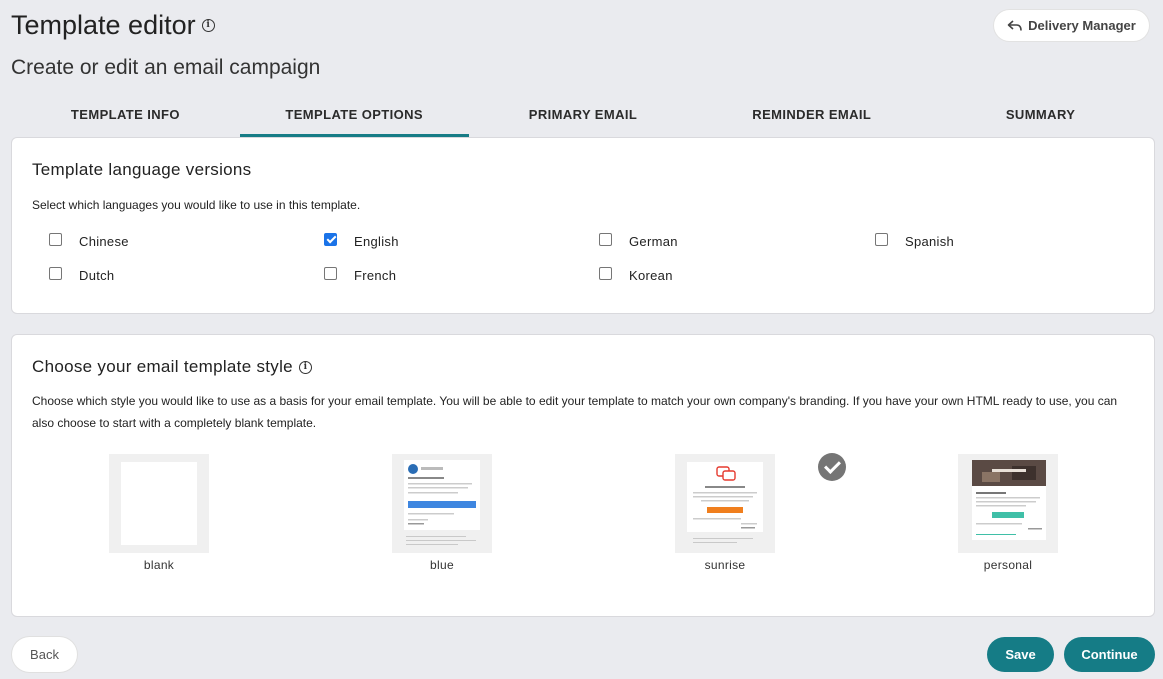  What do you see at coordinates (1020, 654) in the screenshot?
I see `save-button: Save` at bounding box center [1020, 654].